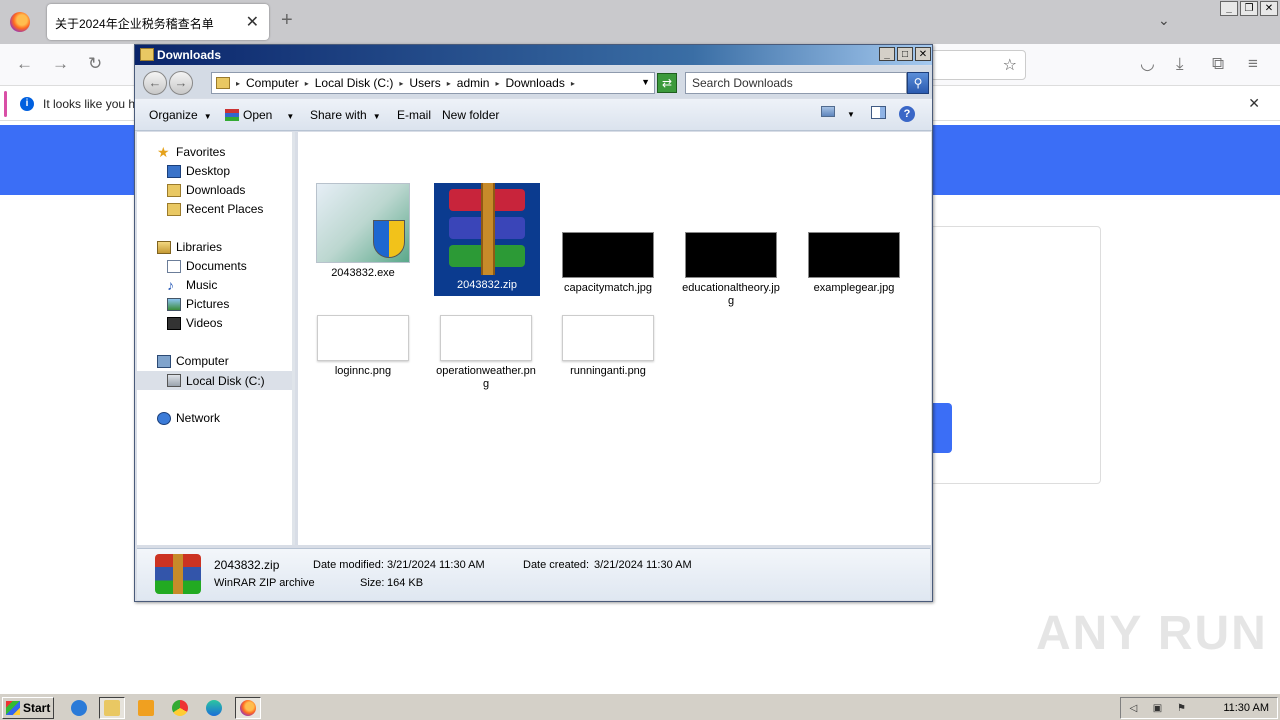 The image size is (1280, 720). Describe the element at coordinates (796, 83) in the screenshot. I see `search-input: Search Downloads` at that location.